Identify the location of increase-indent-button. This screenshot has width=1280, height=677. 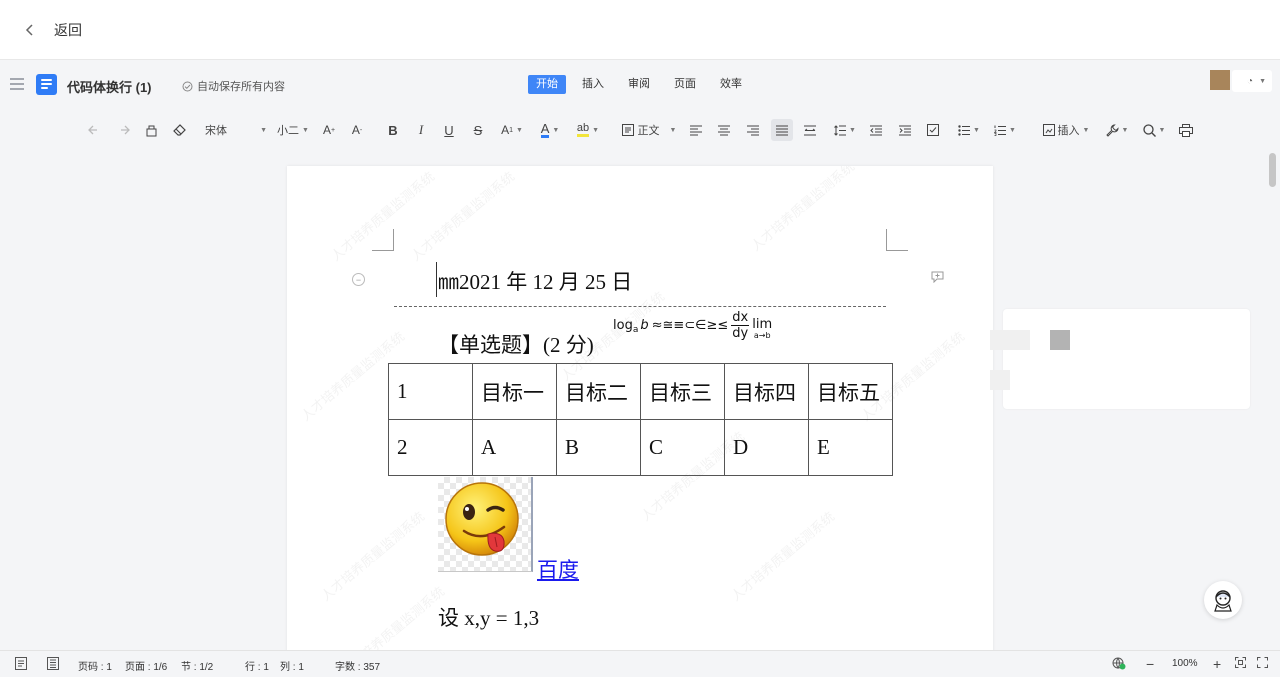
(905, 130).